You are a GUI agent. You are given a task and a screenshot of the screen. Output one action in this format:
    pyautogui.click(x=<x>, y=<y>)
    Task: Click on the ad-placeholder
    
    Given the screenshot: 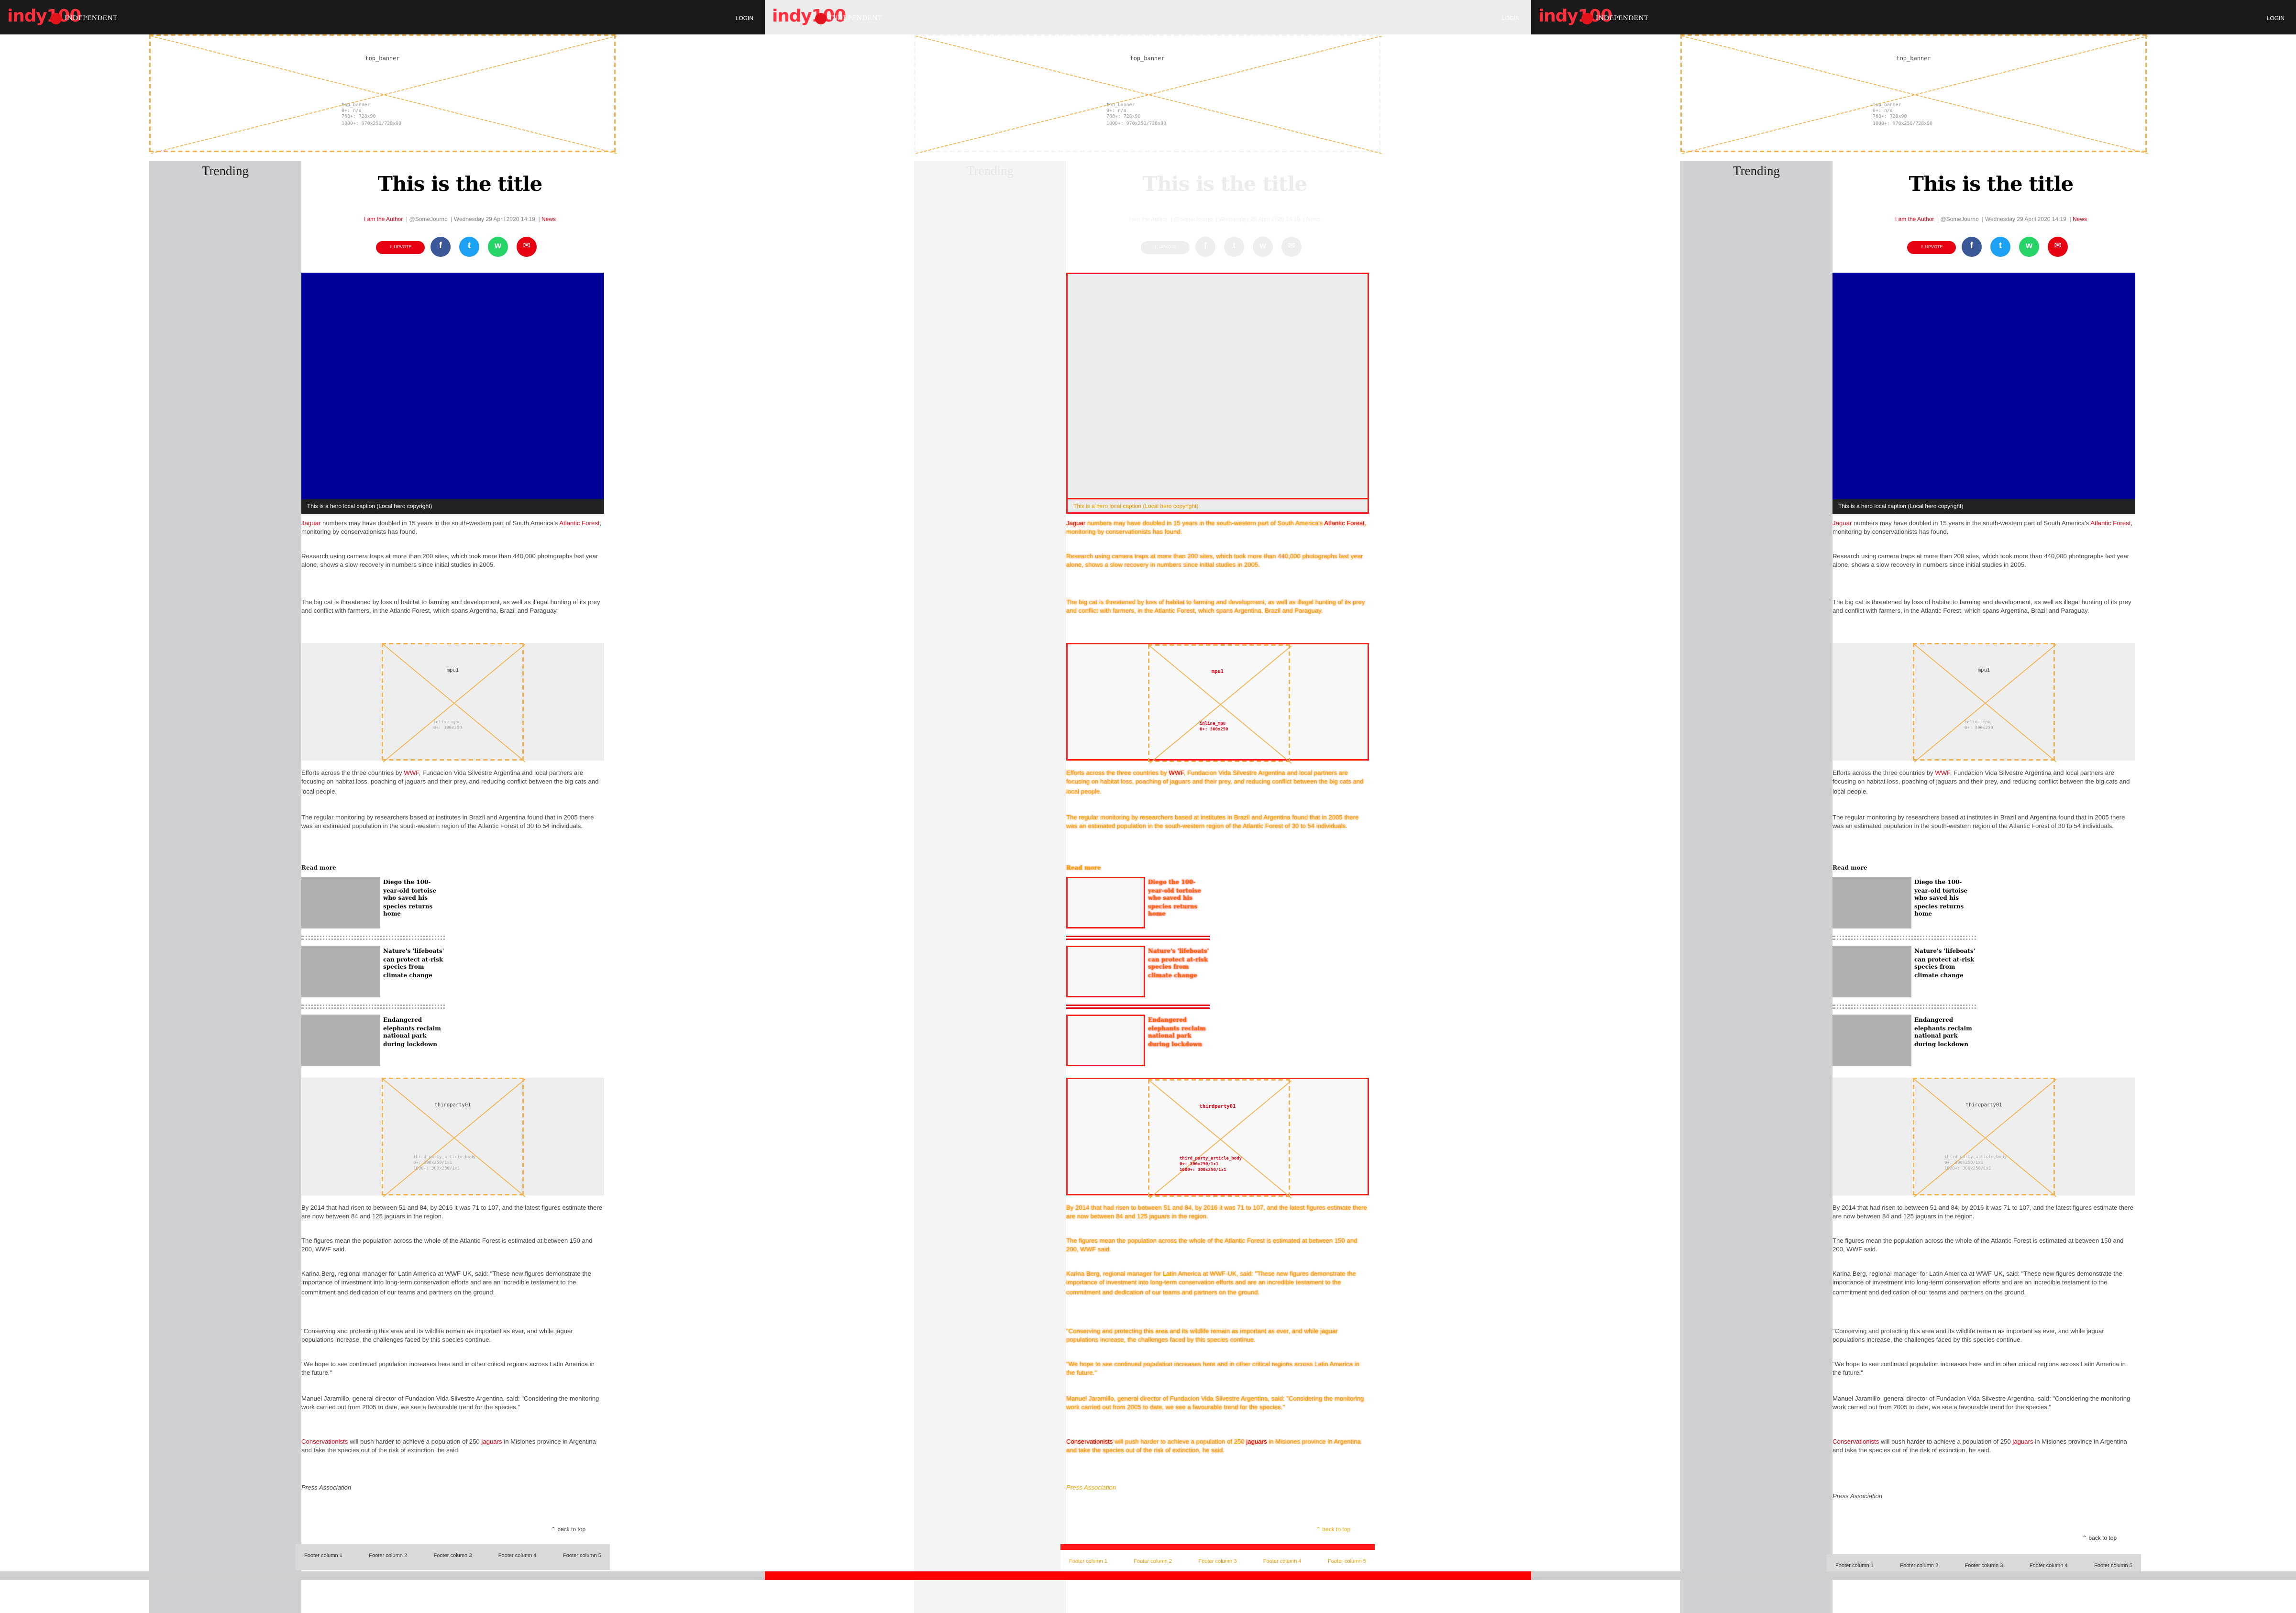 What is the action you would take?
    pyautogui.click(x=454, y=1137)
    